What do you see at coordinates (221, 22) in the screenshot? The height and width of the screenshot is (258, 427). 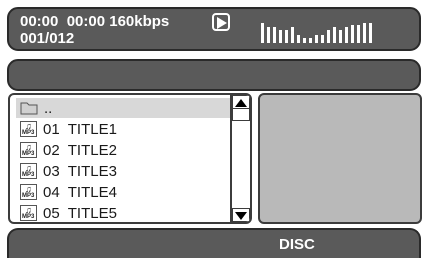 I see `play-icon` at bounding box center [221, 22].